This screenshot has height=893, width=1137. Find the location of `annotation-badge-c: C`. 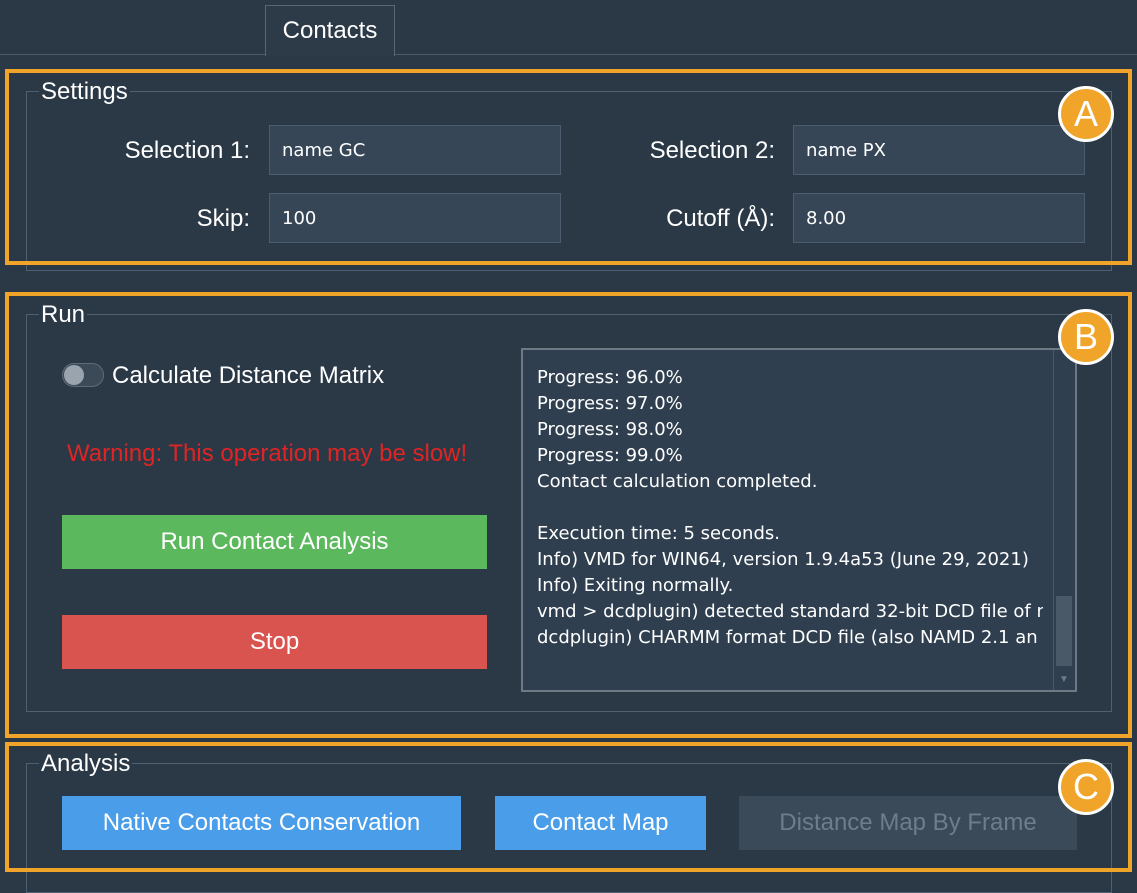

annotation-badge-c: C is located at coordinates (1086, 787).